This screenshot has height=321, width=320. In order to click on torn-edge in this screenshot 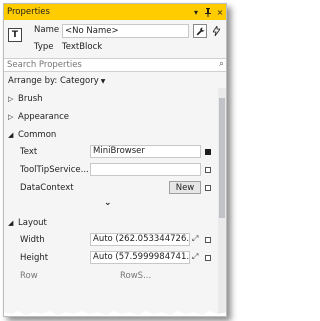, I will do `click(115, 313)`.